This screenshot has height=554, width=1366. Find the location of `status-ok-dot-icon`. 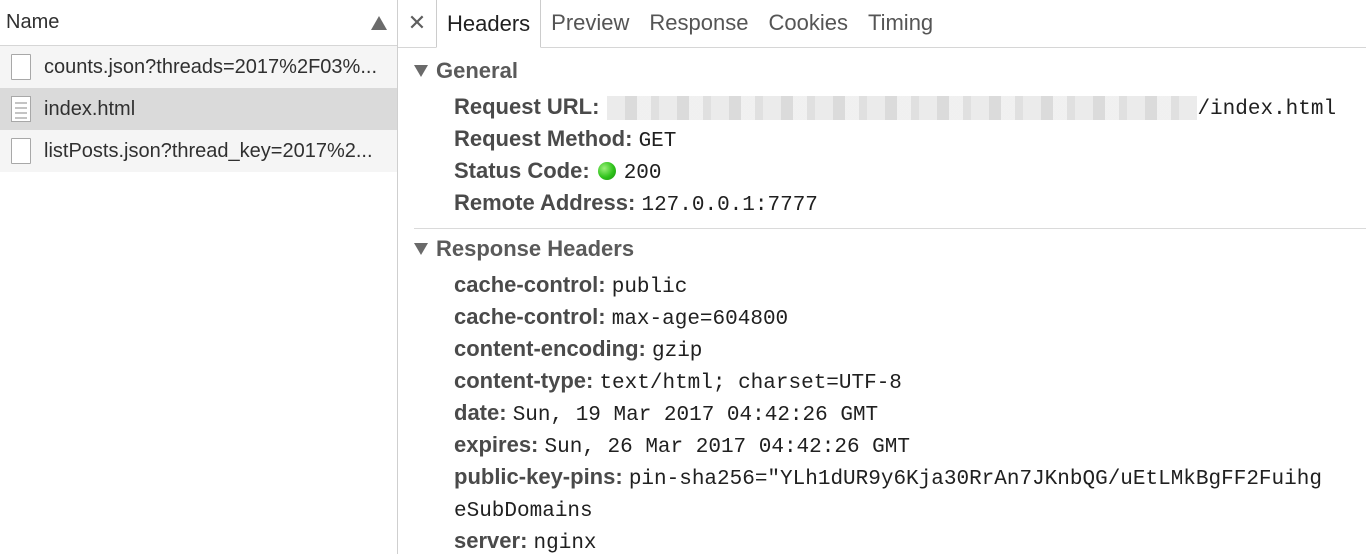

status-ok-dot-icon is located at coordinates (606, 171).